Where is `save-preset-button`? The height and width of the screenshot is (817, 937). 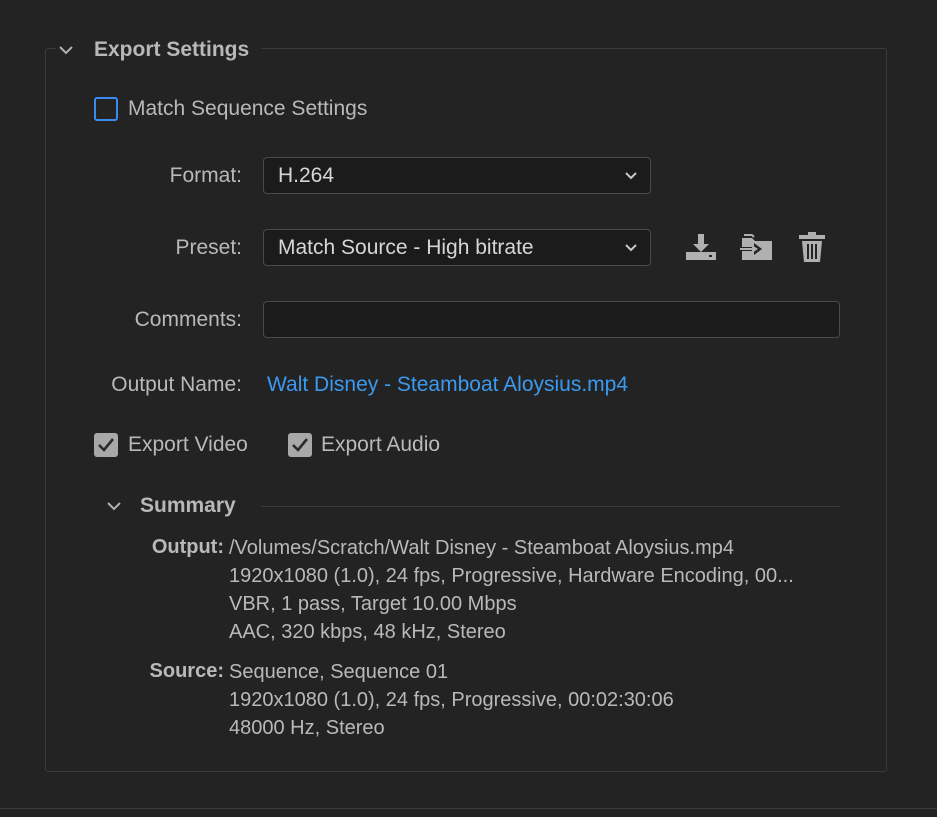
save-preset-button is located at coordinates (701, 247).